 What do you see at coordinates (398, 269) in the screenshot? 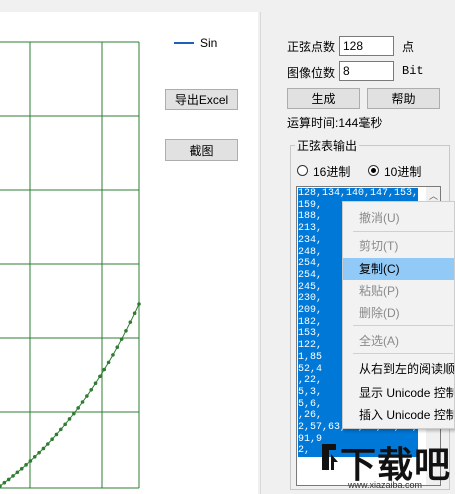
I see `context-menu-item: 复制(C)` at bounding box center [398, 269].